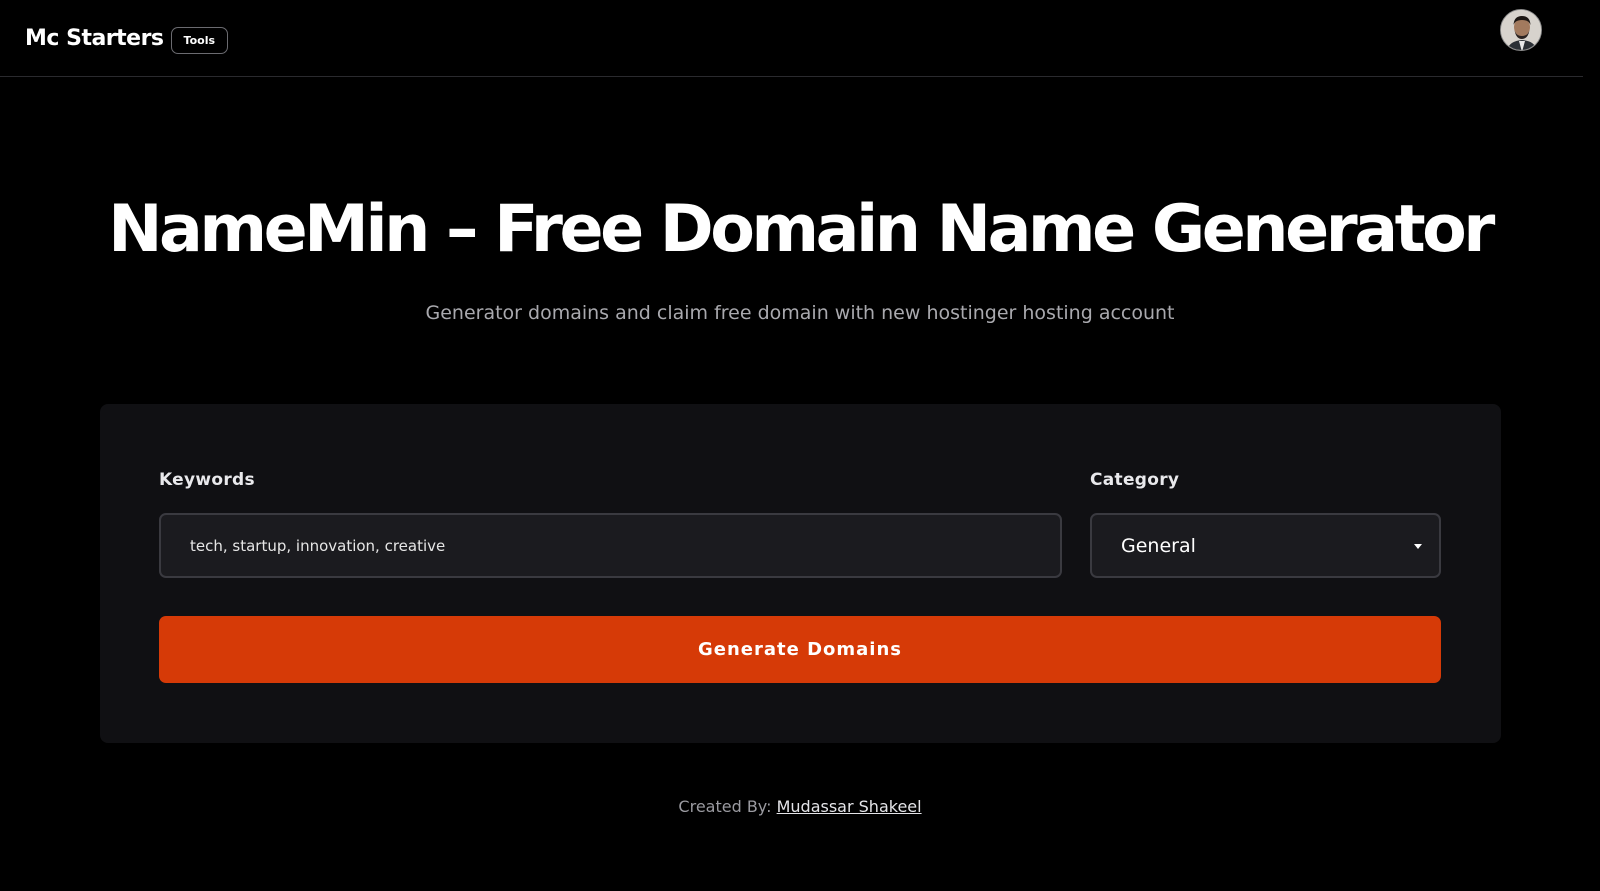  What do you see at coordinates (849, 806) in the screenshot?
I see `author-link: Mudassar Shakeel` at bounding box center [849, 806].